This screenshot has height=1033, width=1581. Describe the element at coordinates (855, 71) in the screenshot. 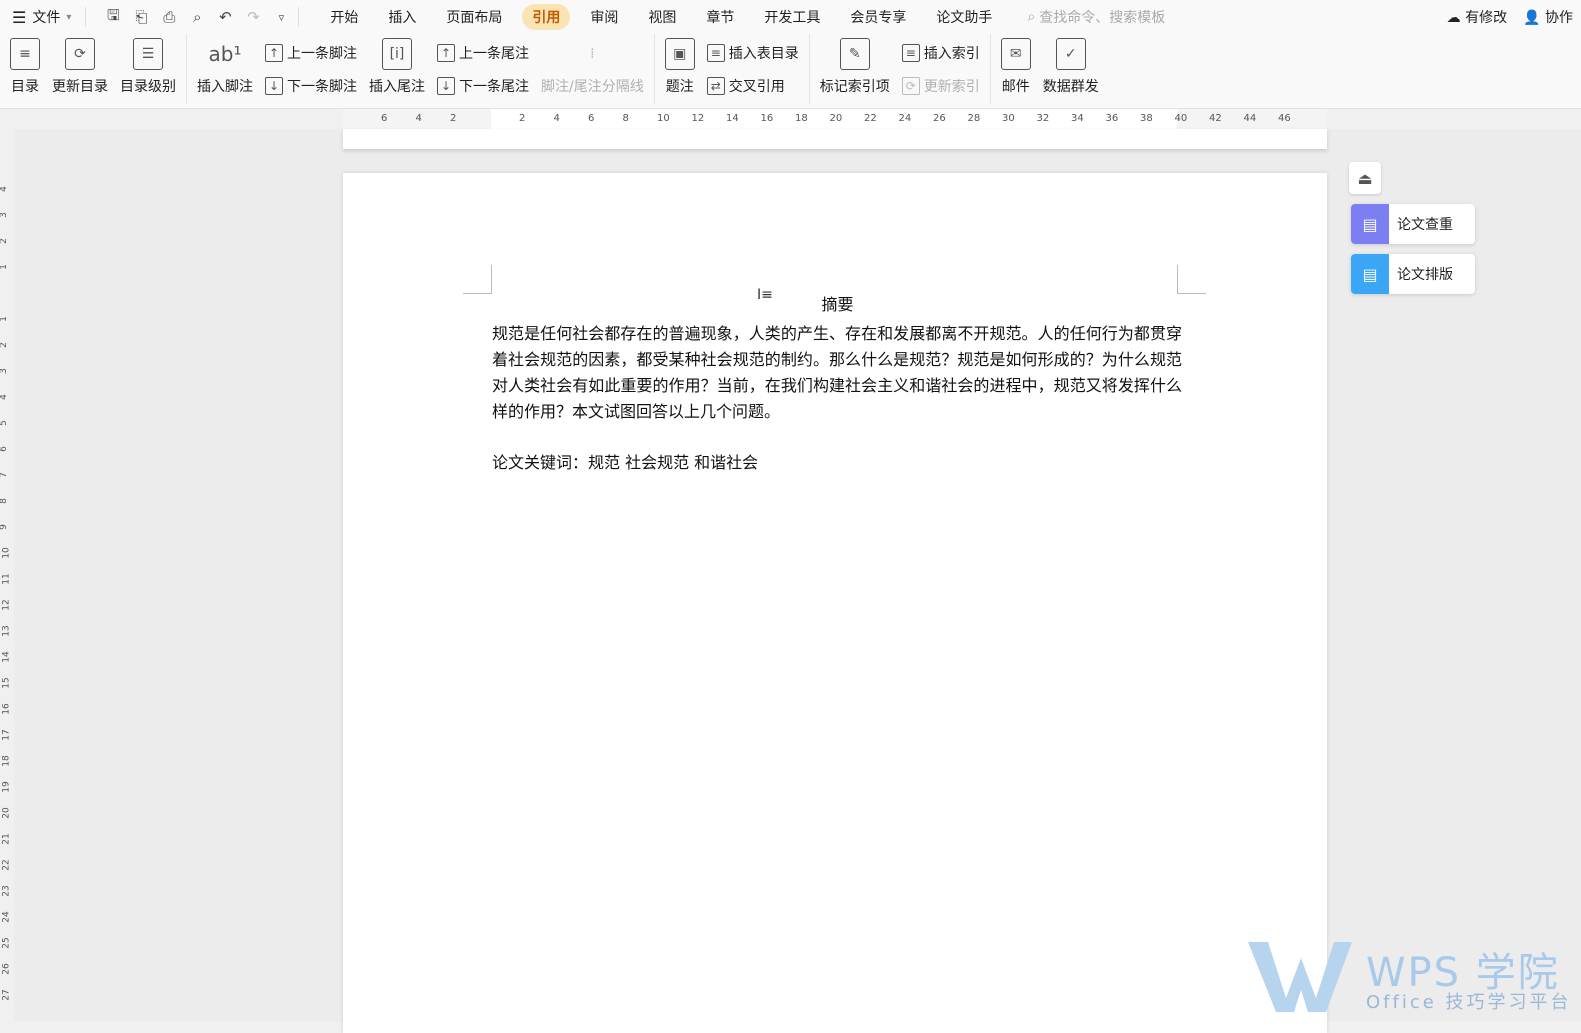

I see `mark-index-entry-button: ✎ 标记索引项` at that location.